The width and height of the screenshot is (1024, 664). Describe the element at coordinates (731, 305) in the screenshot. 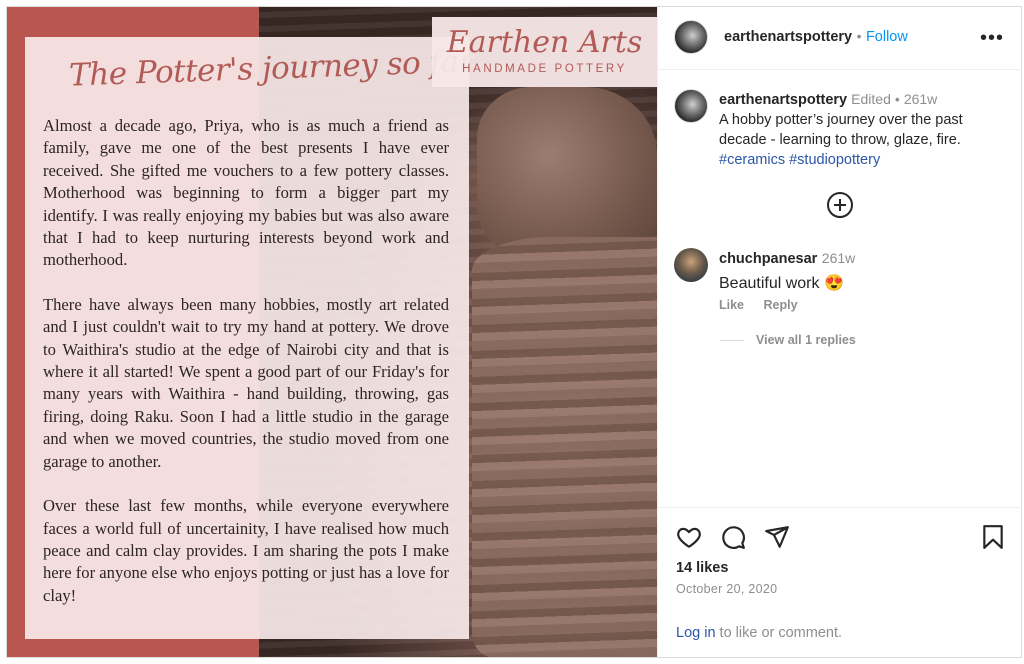

I see `comment-like-button: Like` at that location.